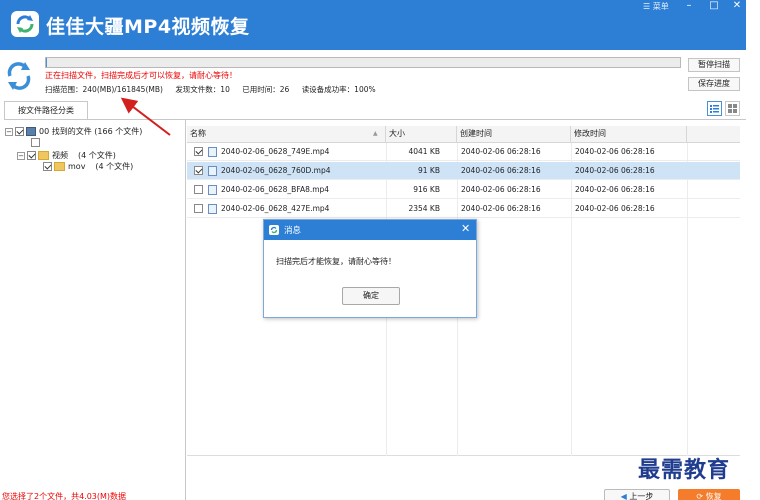 Image resolution: width=760 pixels, height=500 pixels. I want to click on list-view-button, so click(714, 108).